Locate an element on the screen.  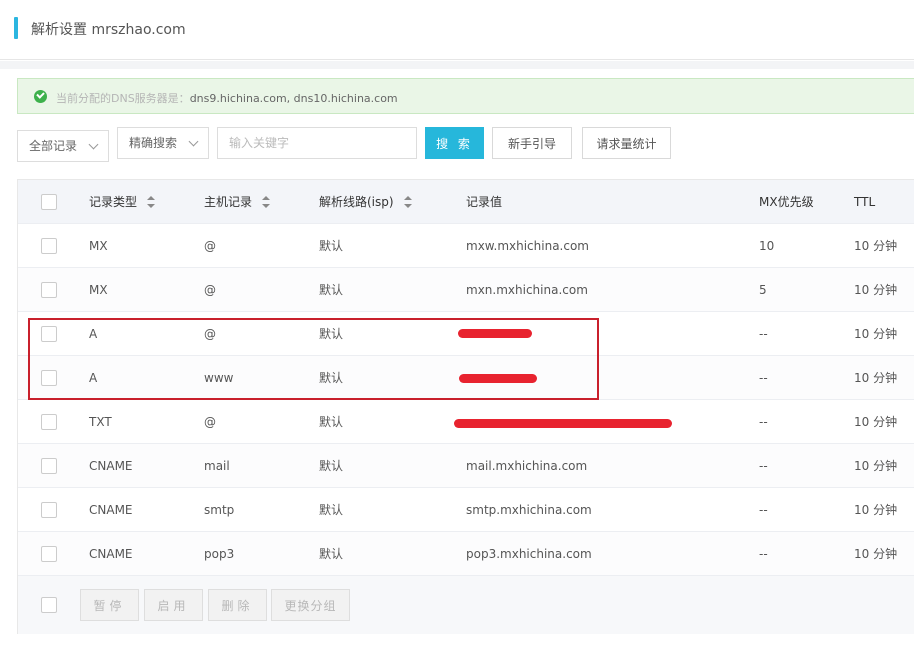
table-row: TXT @ 默认 -- 10 分钟 is located at coordinates (466, 422).